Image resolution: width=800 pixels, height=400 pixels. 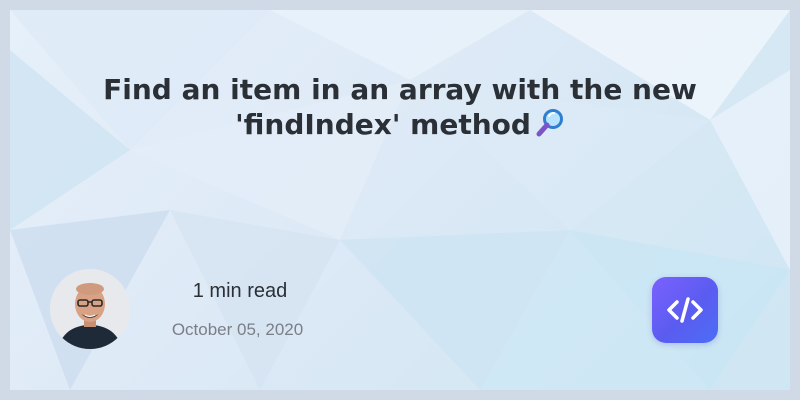 I want to click on code-icon, so click(x=685, y=310).